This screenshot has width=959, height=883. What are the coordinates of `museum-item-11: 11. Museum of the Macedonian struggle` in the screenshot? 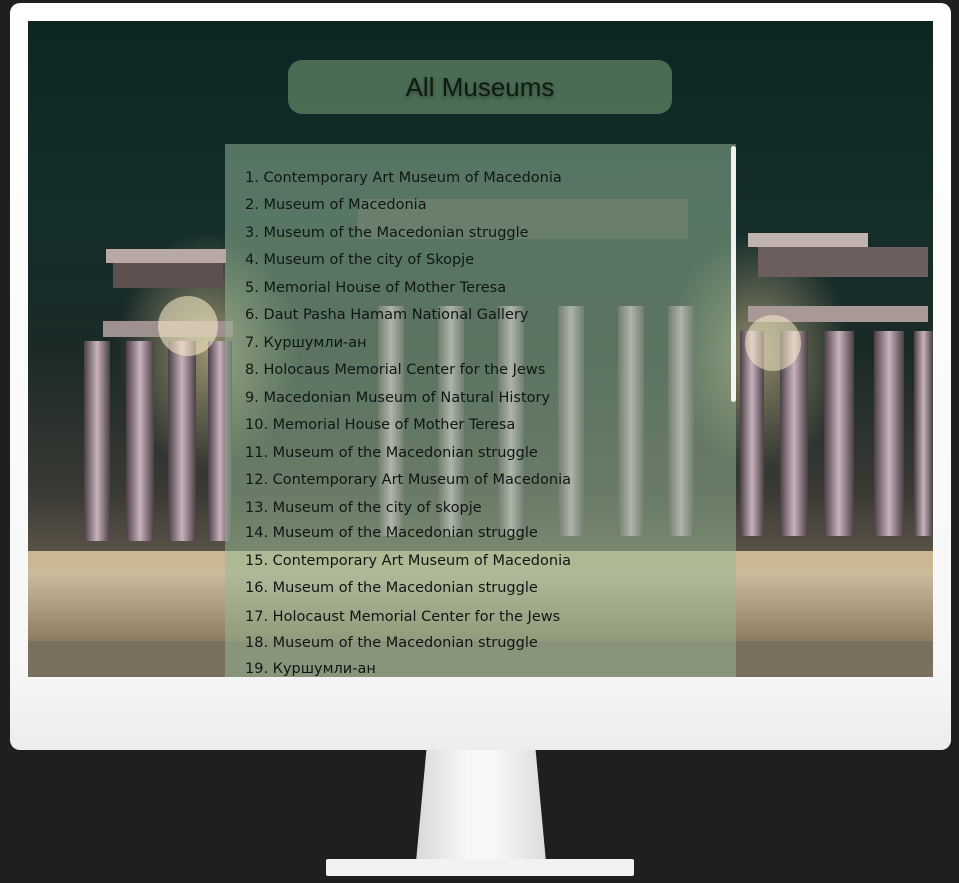 It's located at (391, 453).